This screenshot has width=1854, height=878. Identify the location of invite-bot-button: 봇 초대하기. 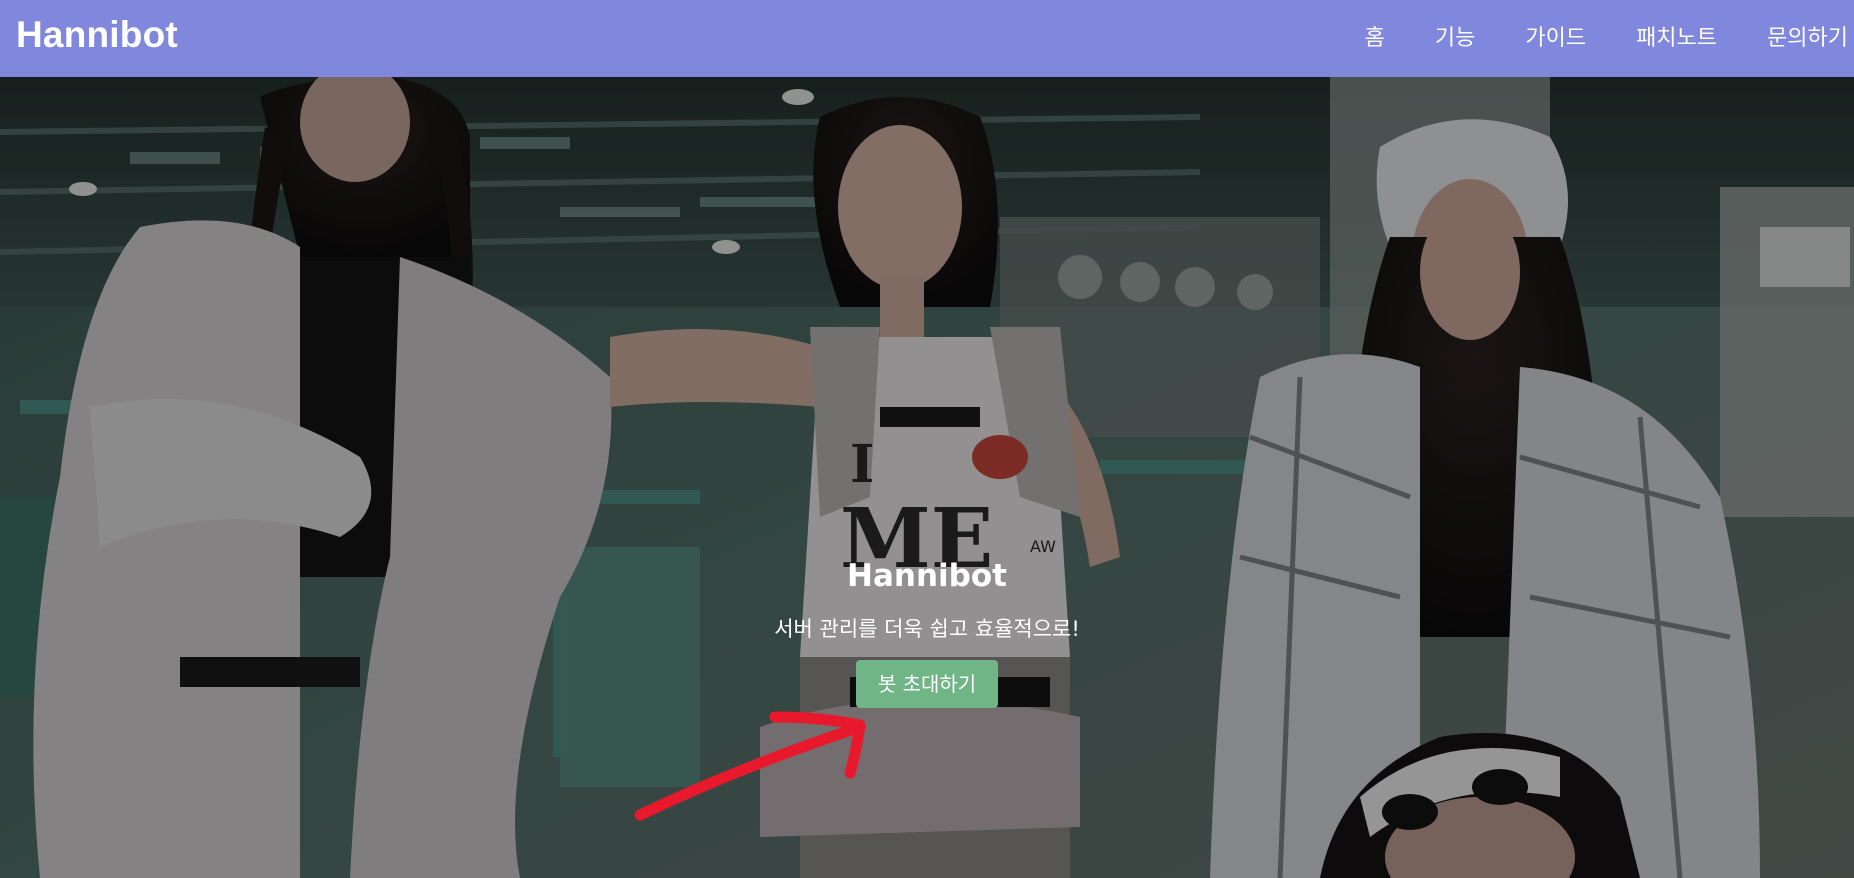
(927, 684).